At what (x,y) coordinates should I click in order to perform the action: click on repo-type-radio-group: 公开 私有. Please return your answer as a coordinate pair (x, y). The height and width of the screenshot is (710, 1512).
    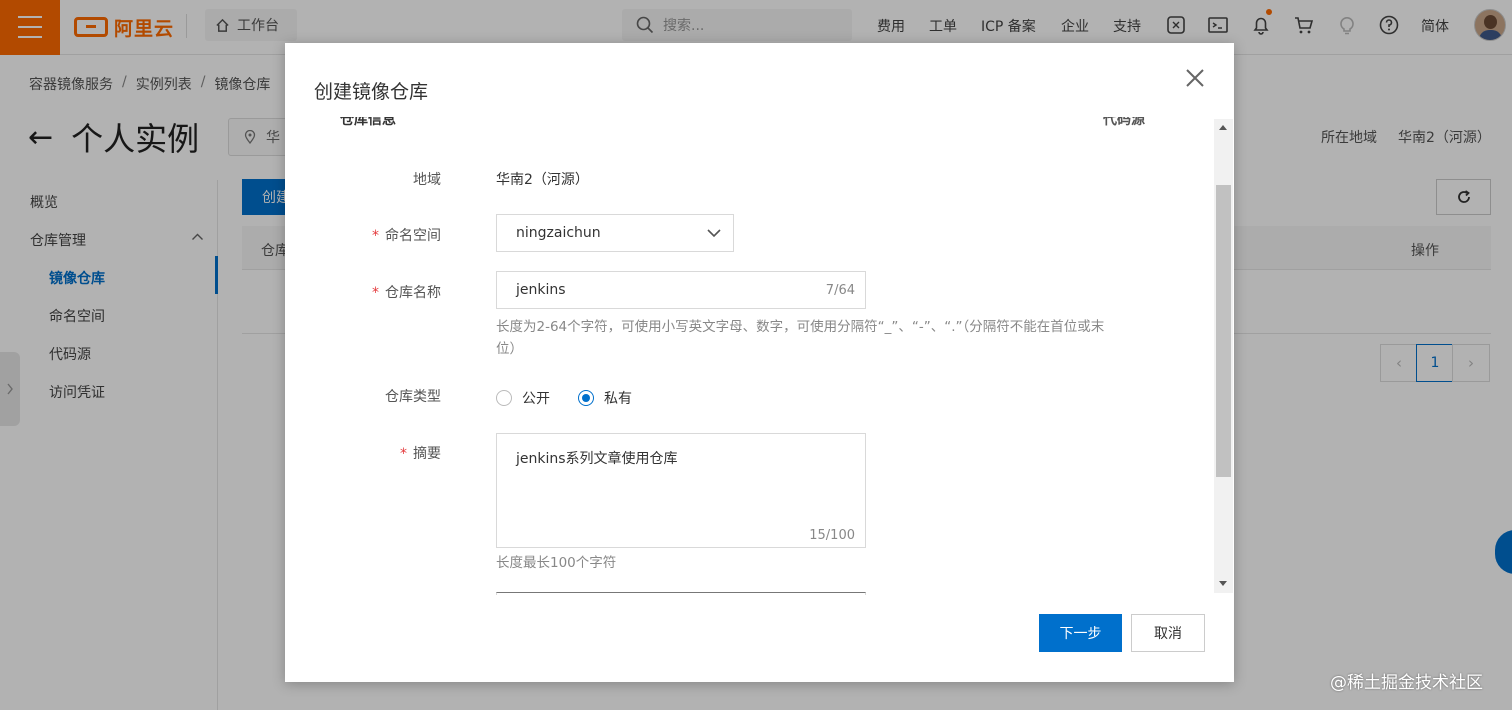
    Looking at the image, I should click on (564, 398).